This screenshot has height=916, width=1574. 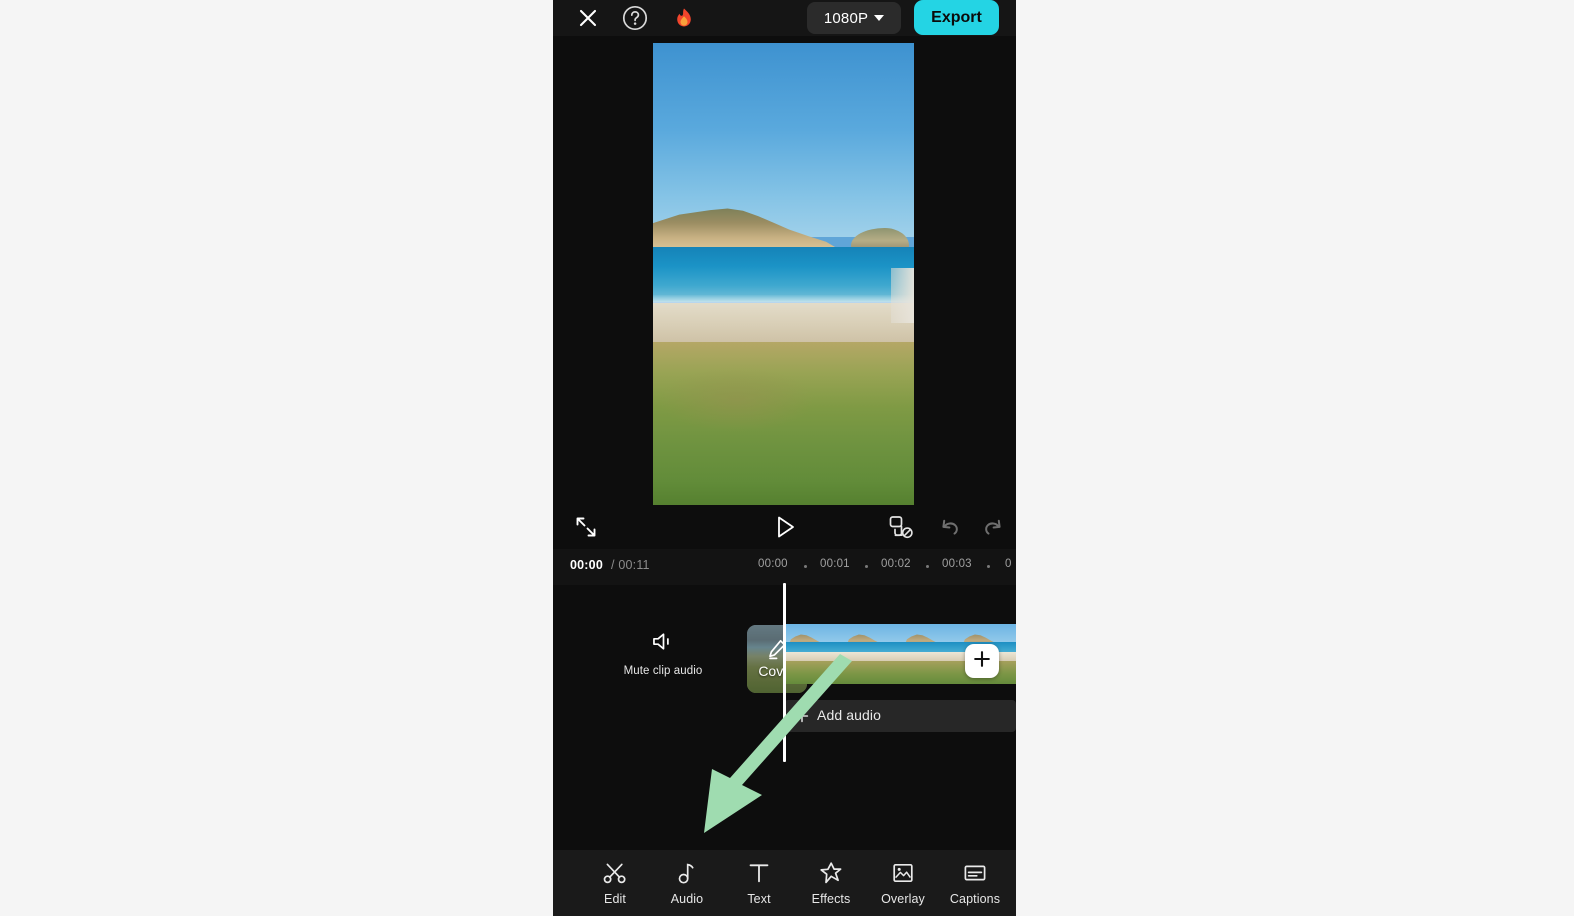 What do you see at coordinates (831, 899) in the screenshot?
I see `tool-label: Effects` at bounding box center [831, 899].